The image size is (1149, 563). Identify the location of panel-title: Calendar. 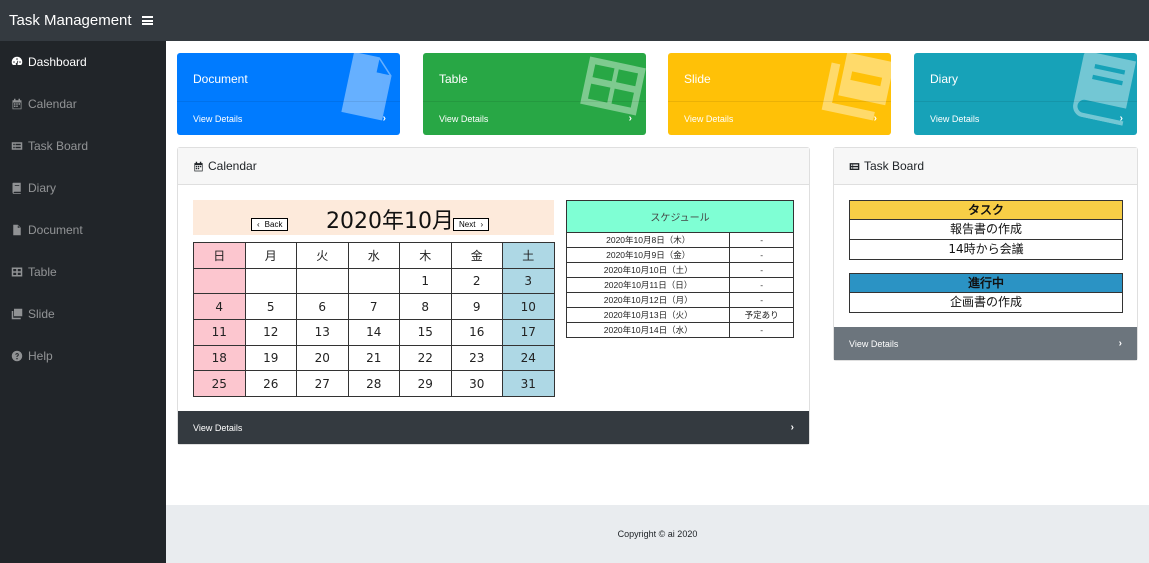
(232, 166).